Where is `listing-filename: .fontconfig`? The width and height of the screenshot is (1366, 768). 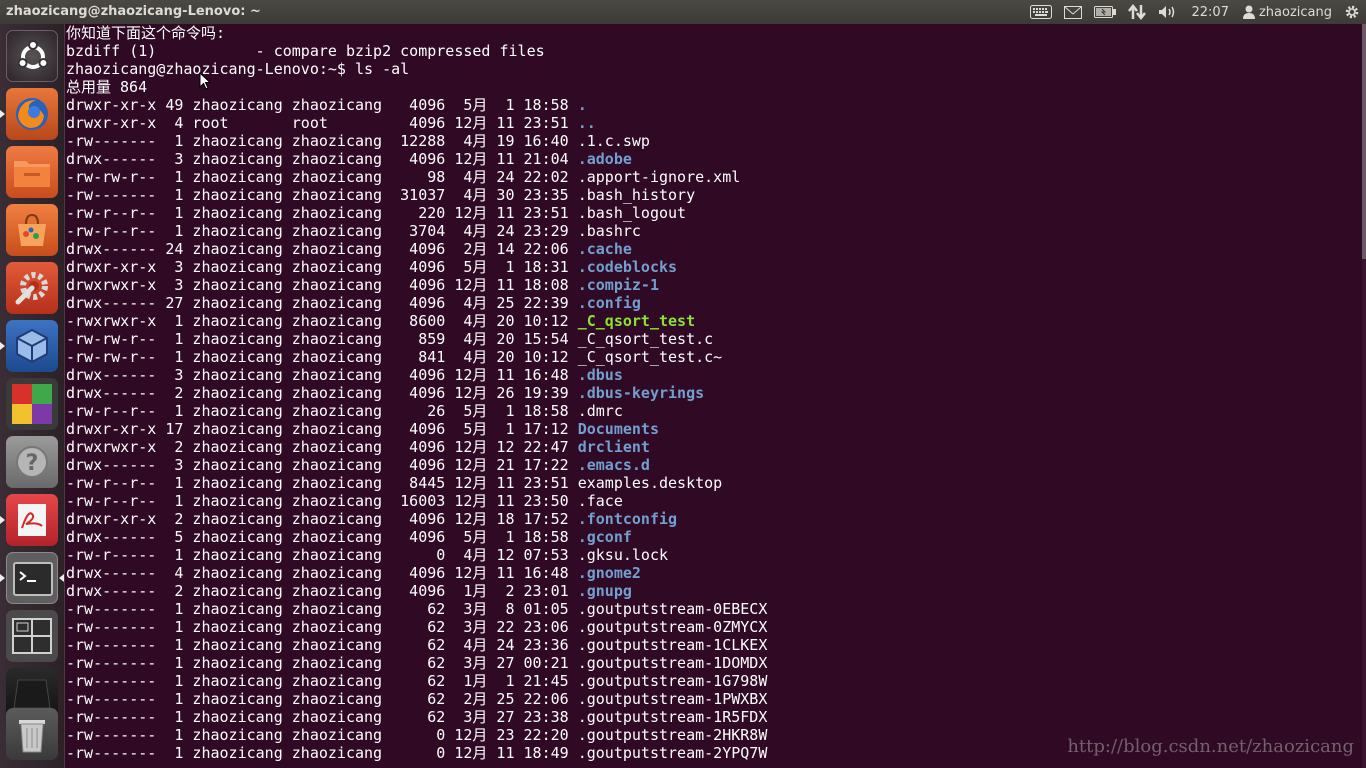
listing-filename: .fontconfig is located at coordinates (627, 519).